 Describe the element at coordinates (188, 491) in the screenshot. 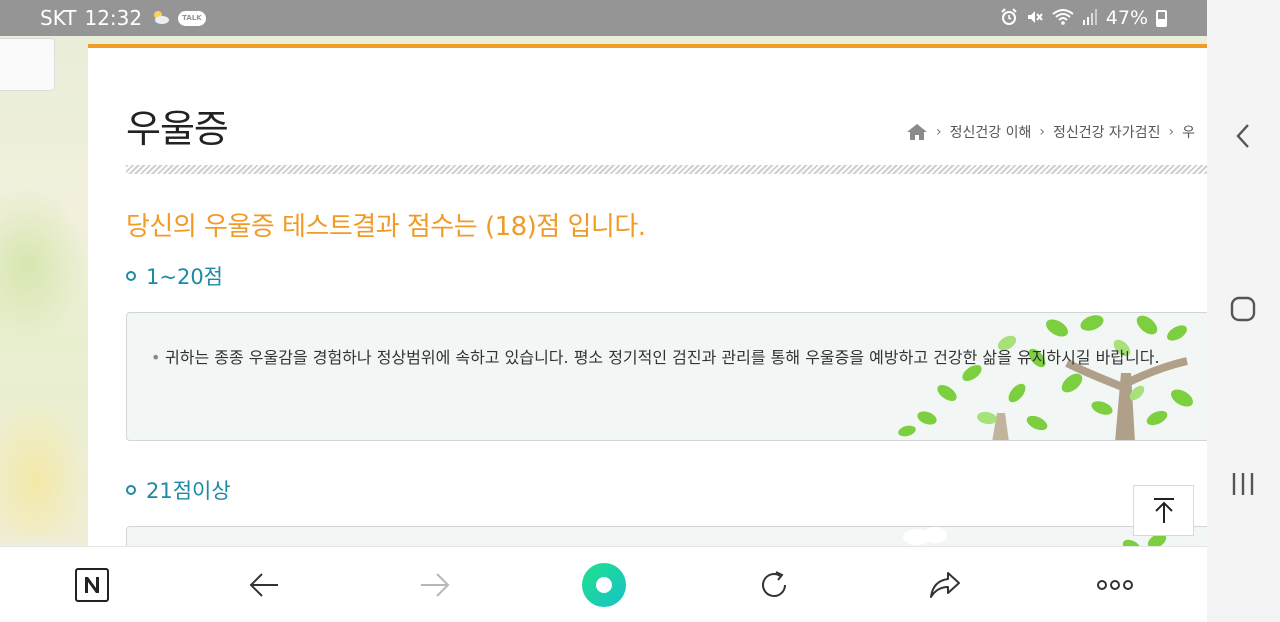

I see `section-heading-label: 21점이상` at that location.